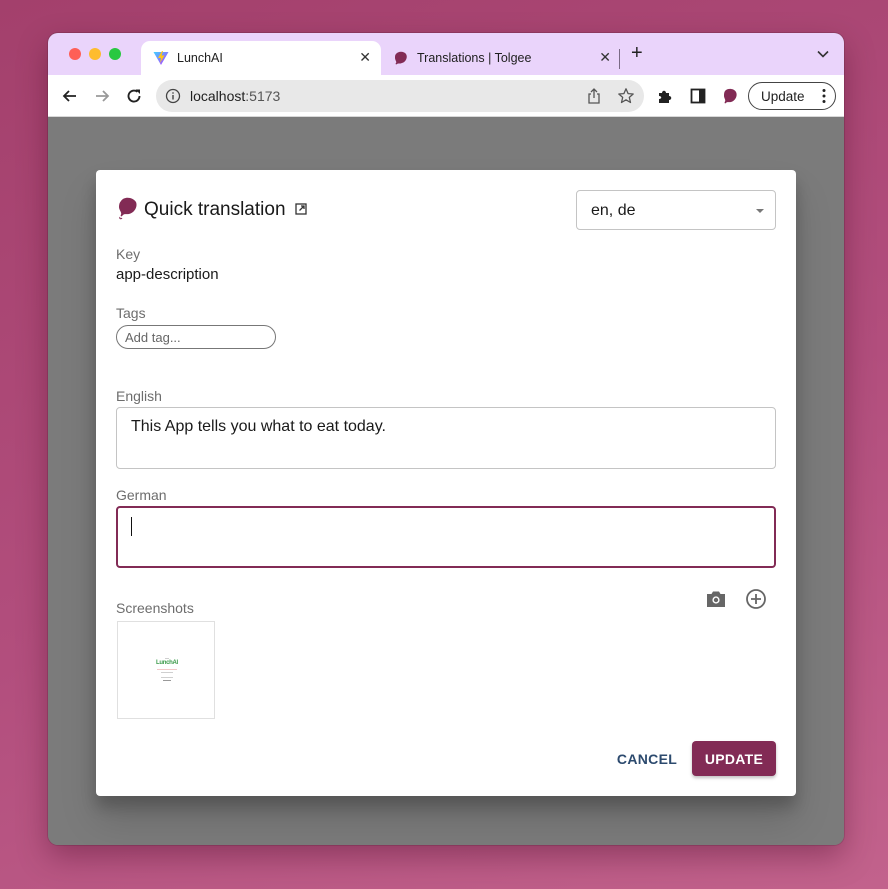  I want to click on maximize-window-button, so click(115, 54).